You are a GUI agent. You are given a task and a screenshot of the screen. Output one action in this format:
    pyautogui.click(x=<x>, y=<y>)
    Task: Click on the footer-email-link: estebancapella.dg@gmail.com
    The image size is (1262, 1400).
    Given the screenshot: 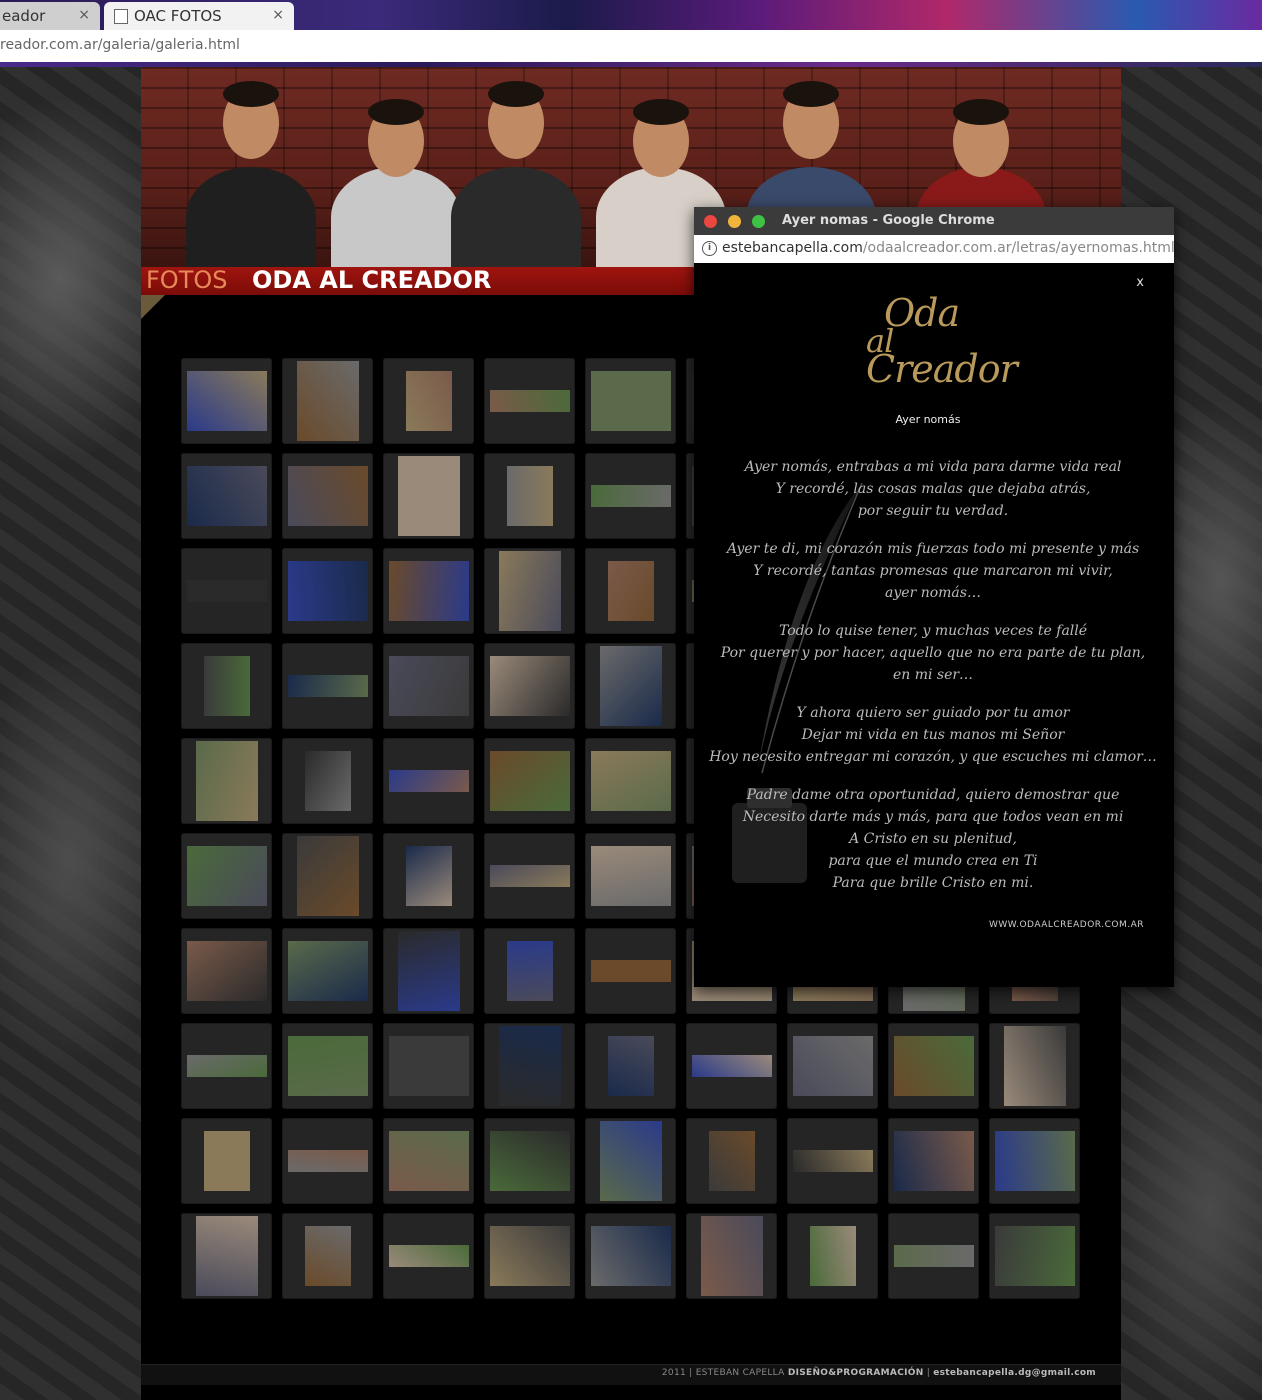 What is the action you would take?
    pyautogui.click(x=1014, y=1373)
    